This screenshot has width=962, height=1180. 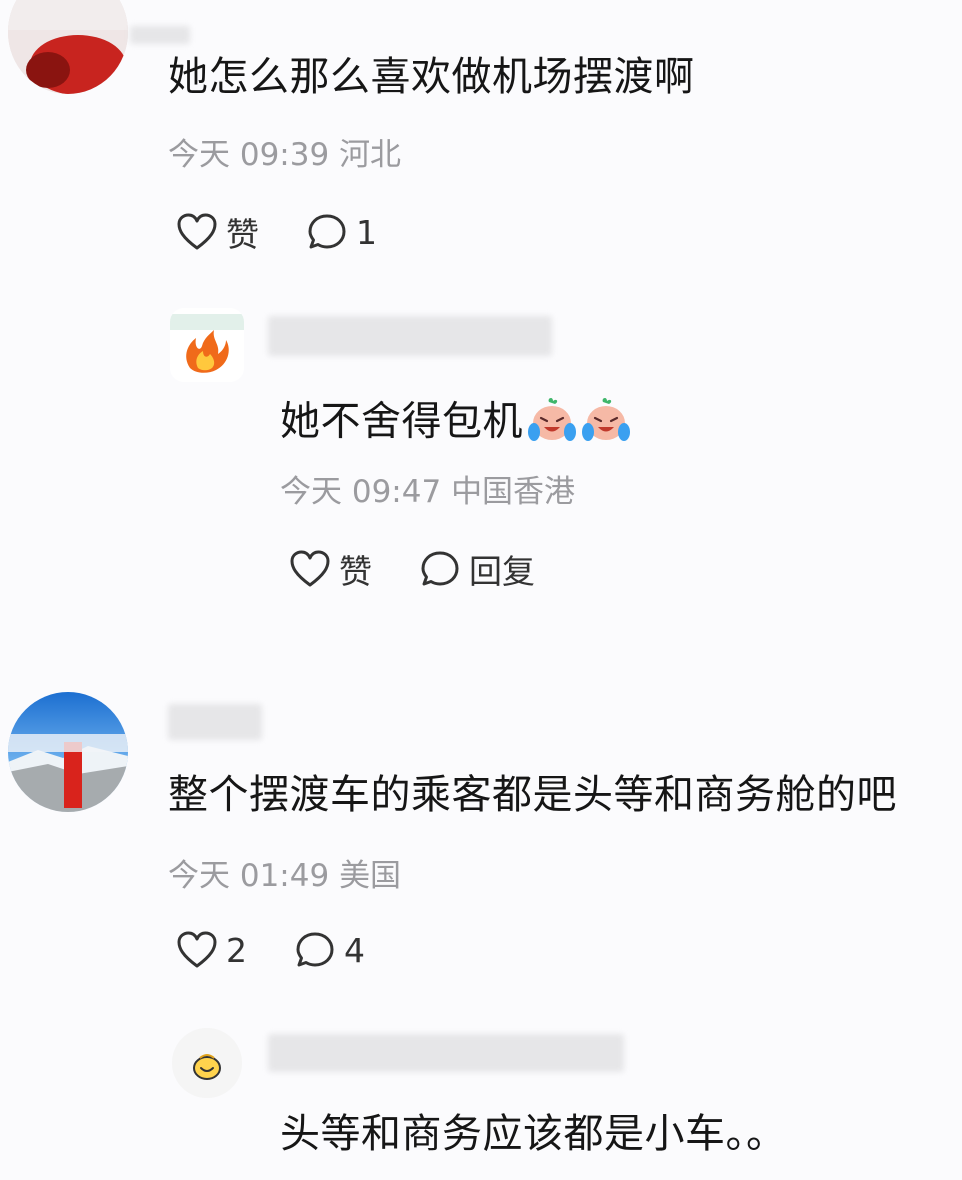 I want to click on flame-avatar-icon, so click(x=207, y=345).